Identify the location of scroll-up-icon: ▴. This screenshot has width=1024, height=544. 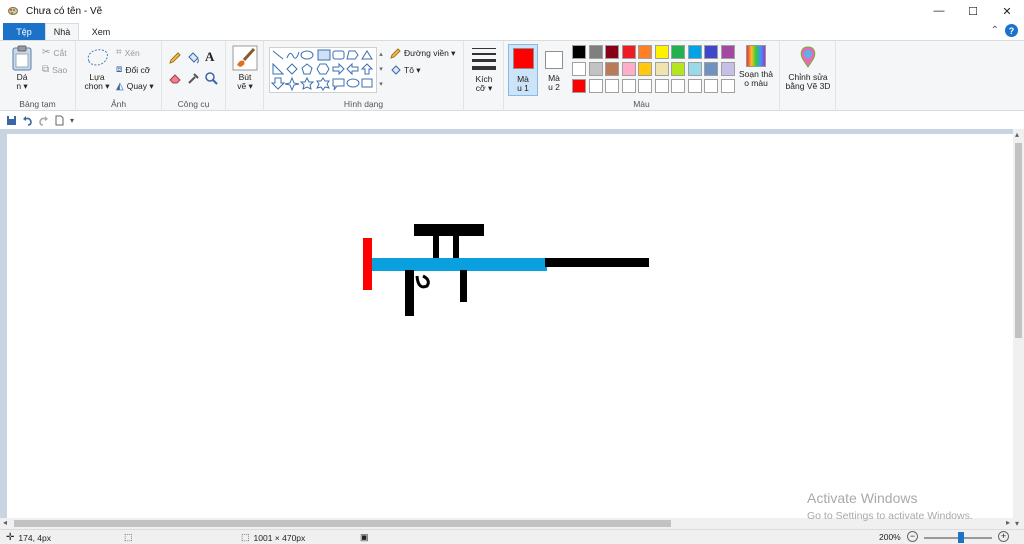
(1017, 134).